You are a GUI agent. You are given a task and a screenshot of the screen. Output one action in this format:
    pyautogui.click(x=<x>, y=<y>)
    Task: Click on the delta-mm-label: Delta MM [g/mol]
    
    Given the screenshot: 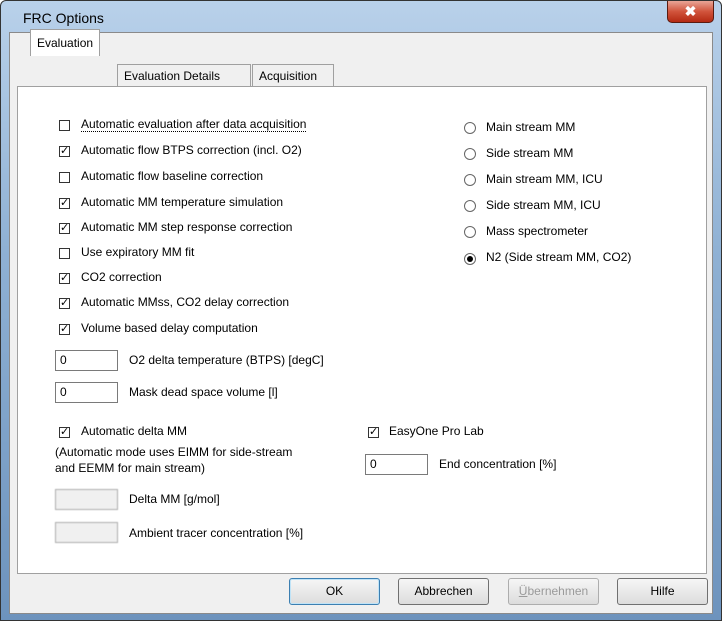 What is the action you would take?
    pyautogui.click(x=174, y=499)
    